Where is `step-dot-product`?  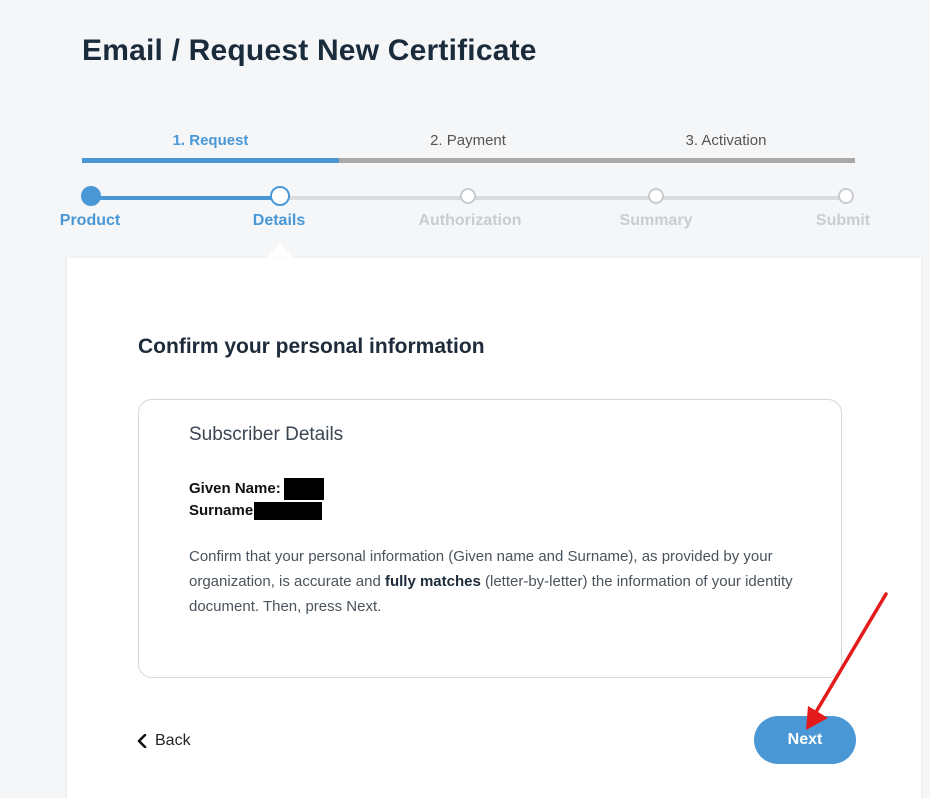
step-dot-product is located at coordinates (91, 196).